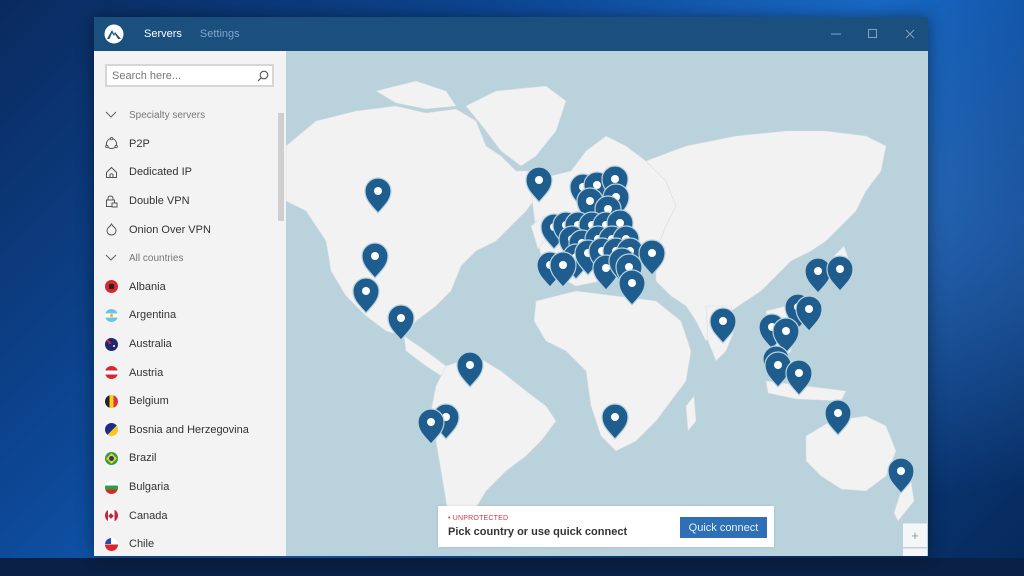 Image resolution: width=1024 pixels, height=576 pixels. What do you see at coordinates (851, 453) in the screenshot?
I see `land-australia` at bounding box center [851, 453].